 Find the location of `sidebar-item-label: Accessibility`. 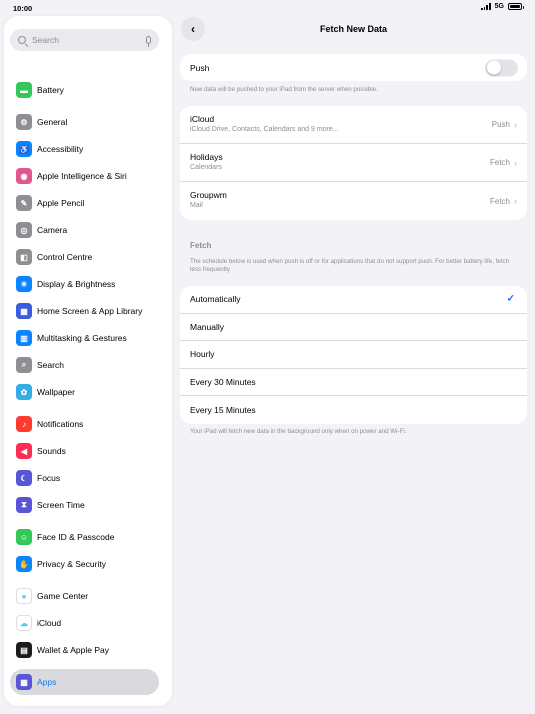

sidebar-item-label: Accessibility is located at coordinates (60, 149).